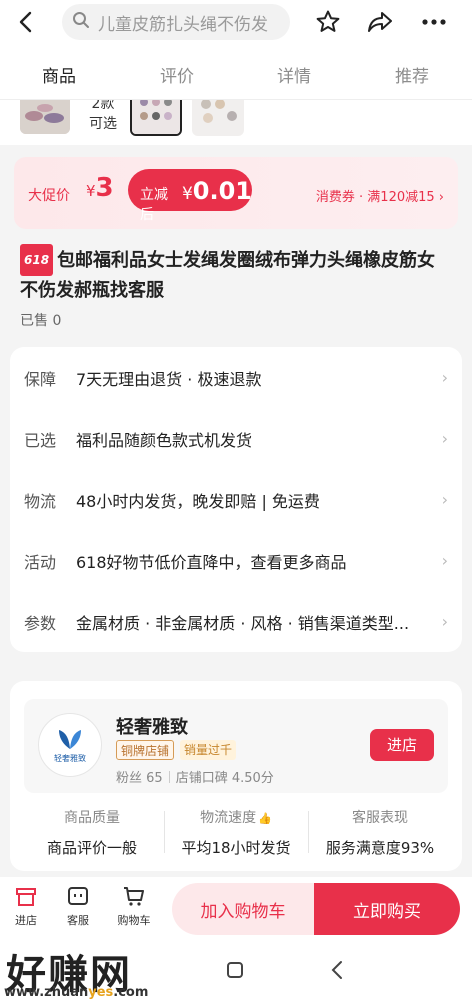  Describe the element at coordinates (49, 196) in the screenshot. I see `promo-label: 大促价` at that location.